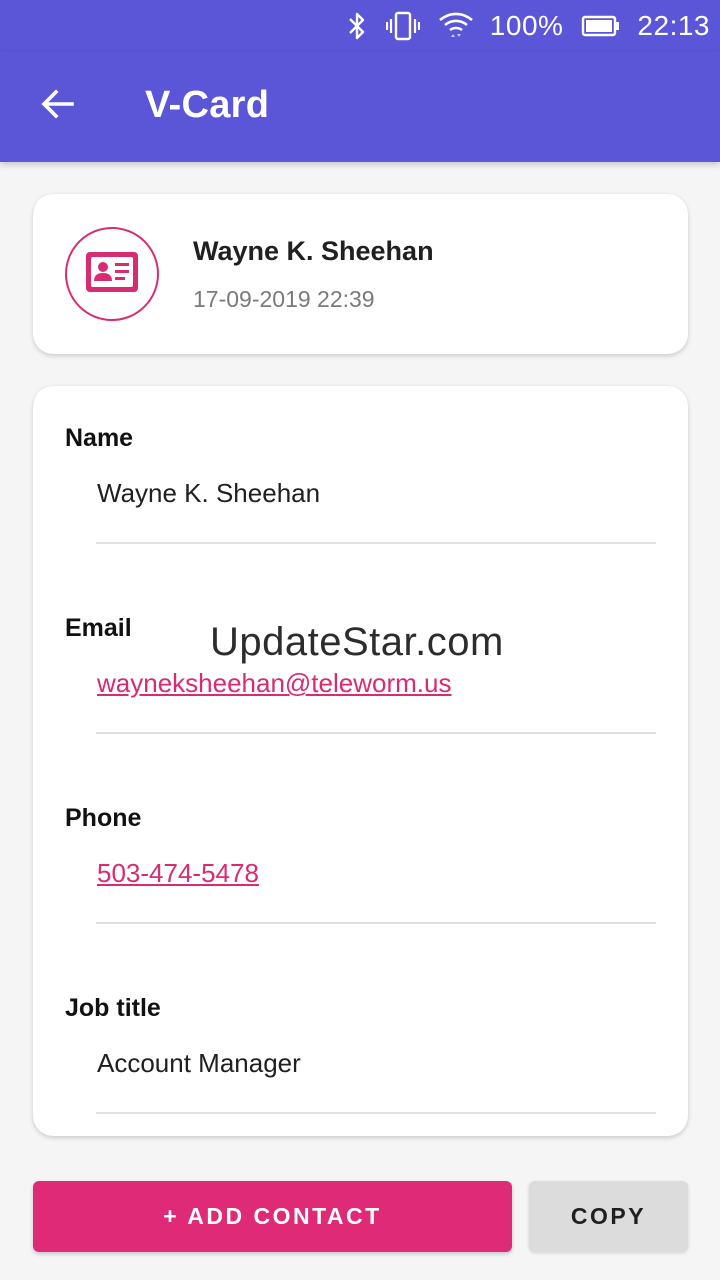 The height and width of the screenshot is (1280, 720). Describe the element at coordinates (113, 1008) in the screenshot. I see `field-label: Job title` at that location.